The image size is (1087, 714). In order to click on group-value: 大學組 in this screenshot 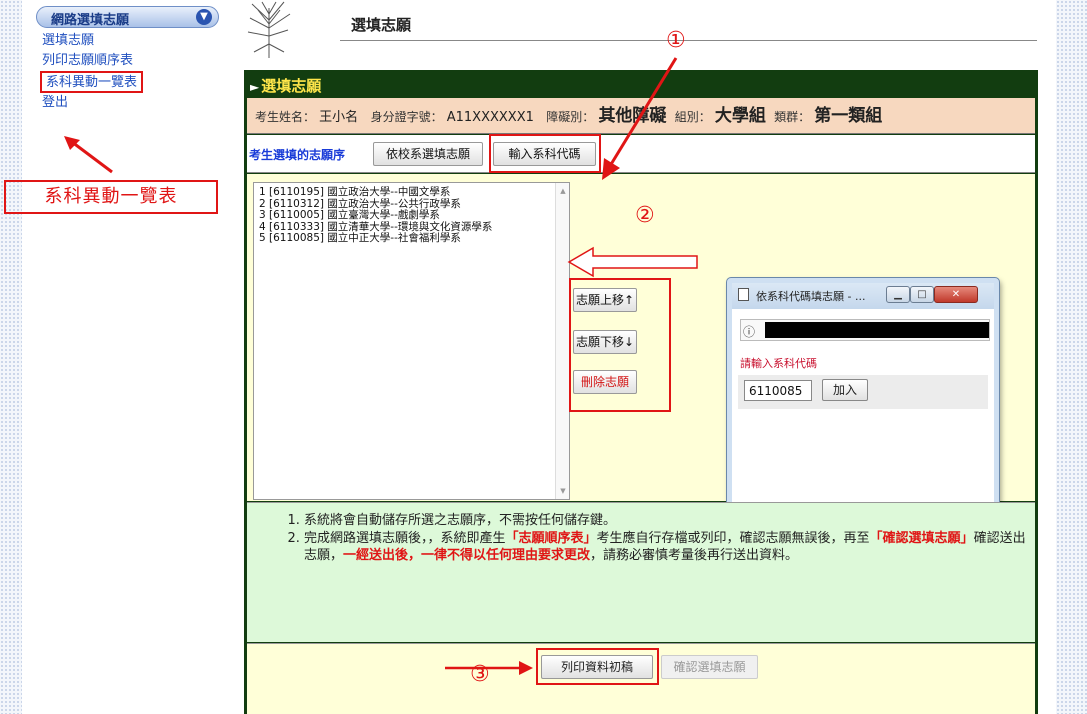, I will do `click(740, 116)`.